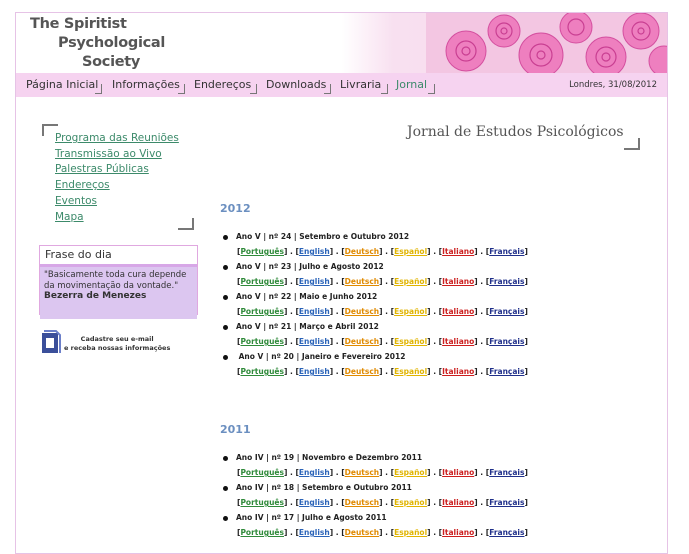  Describe the element at coordinates (411, 84) in the screenshot. I see `nav-jornal: Jornal` at that location.